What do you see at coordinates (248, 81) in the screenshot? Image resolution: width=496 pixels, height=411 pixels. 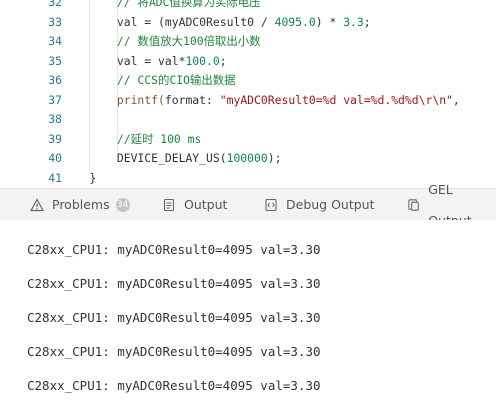 I see `code-line: 36 // CCS的CIO输出数据` at bounding box center [248, 81].